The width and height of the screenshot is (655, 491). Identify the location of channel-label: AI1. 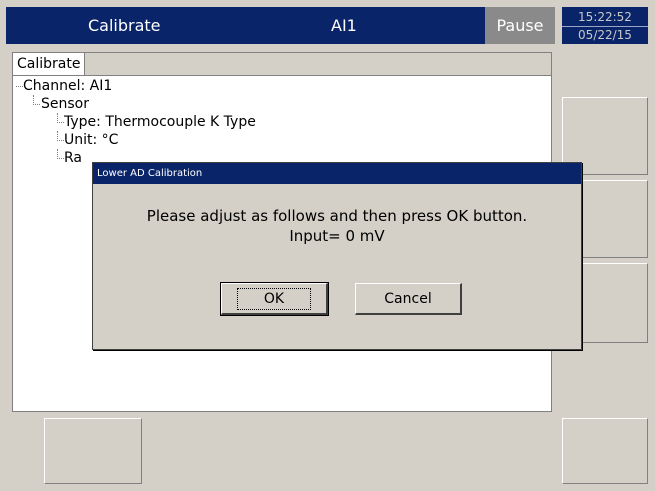
(344, 25).